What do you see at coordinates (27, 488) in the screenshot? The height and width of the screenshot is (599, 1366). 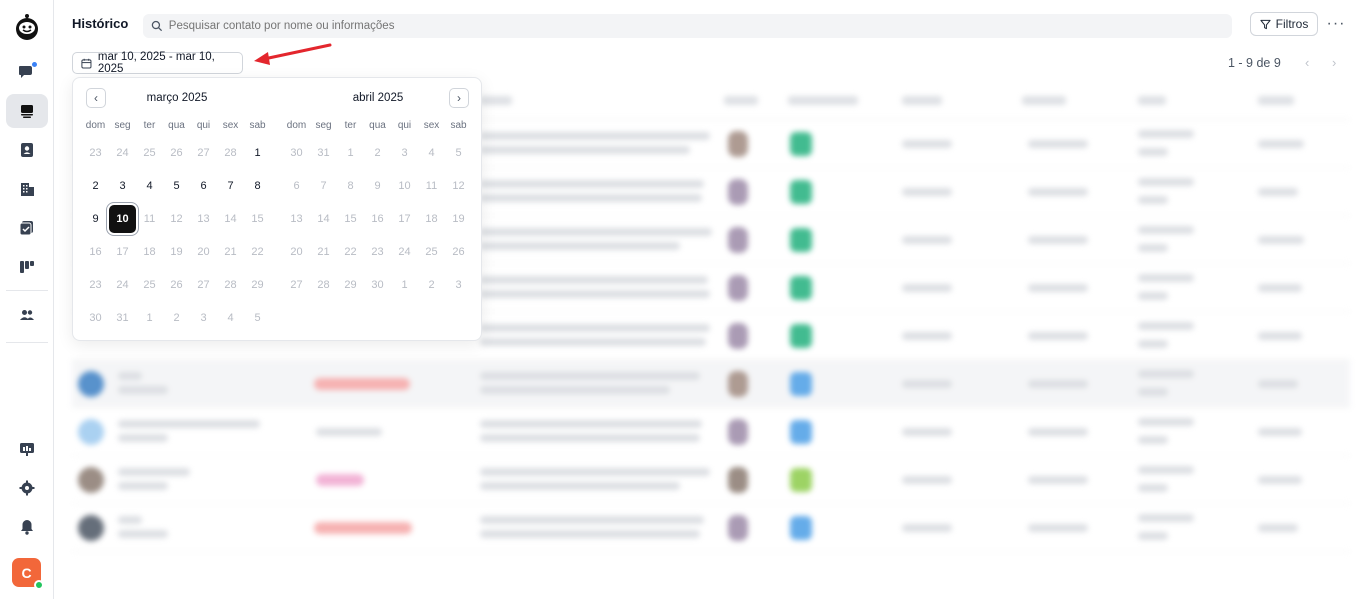 I see `sidebar-item-settings` at bounding box center [27, 488].